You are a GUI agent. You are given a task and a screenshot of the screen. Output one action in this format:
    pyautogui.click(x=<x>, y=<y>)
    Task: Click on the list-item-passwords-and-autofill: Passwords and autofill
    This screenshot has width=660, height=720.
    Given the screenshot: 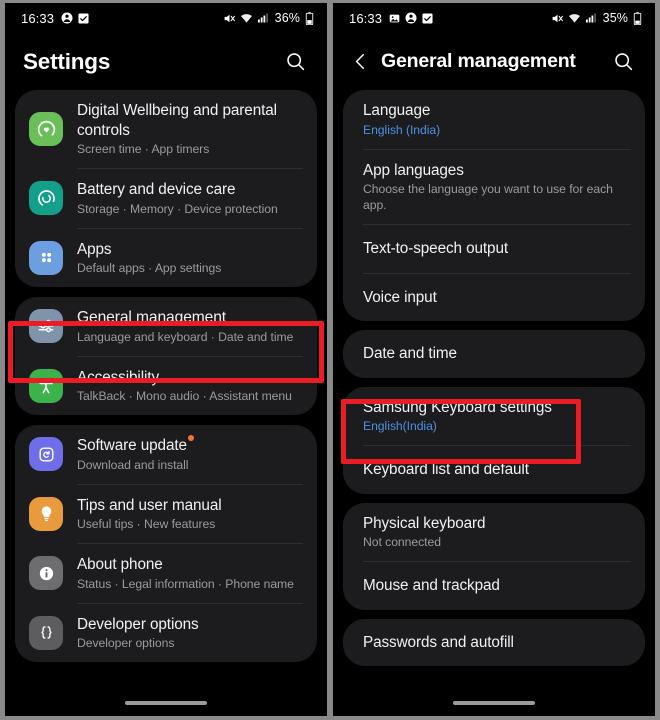 What is the action you would take?
    pyautogui.click(x=494, y=643)
    